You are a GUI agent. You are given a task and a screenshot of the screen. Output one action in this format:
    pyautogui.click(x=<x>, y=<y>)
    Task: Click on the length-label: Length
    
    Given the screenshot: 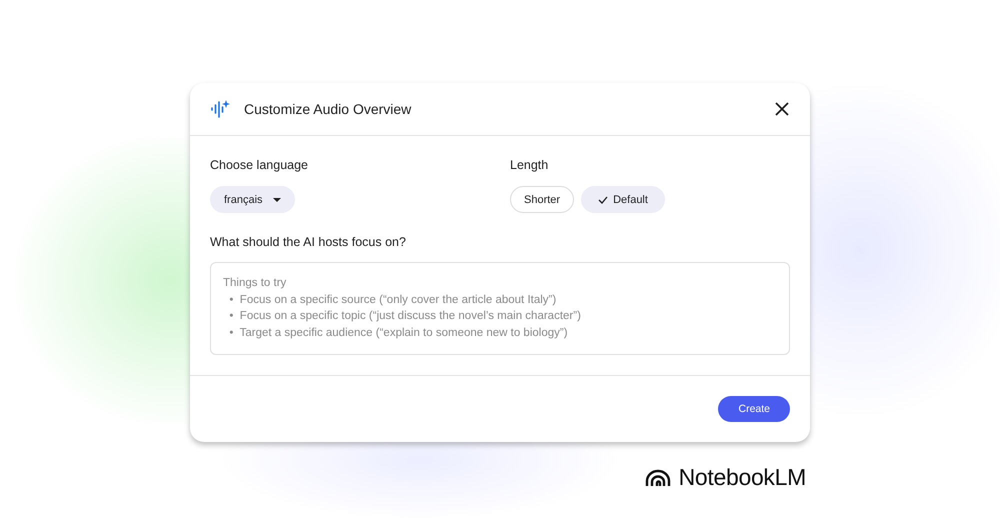 What is the action you would take?
    pyautogui.click(x=530, y=165)
    